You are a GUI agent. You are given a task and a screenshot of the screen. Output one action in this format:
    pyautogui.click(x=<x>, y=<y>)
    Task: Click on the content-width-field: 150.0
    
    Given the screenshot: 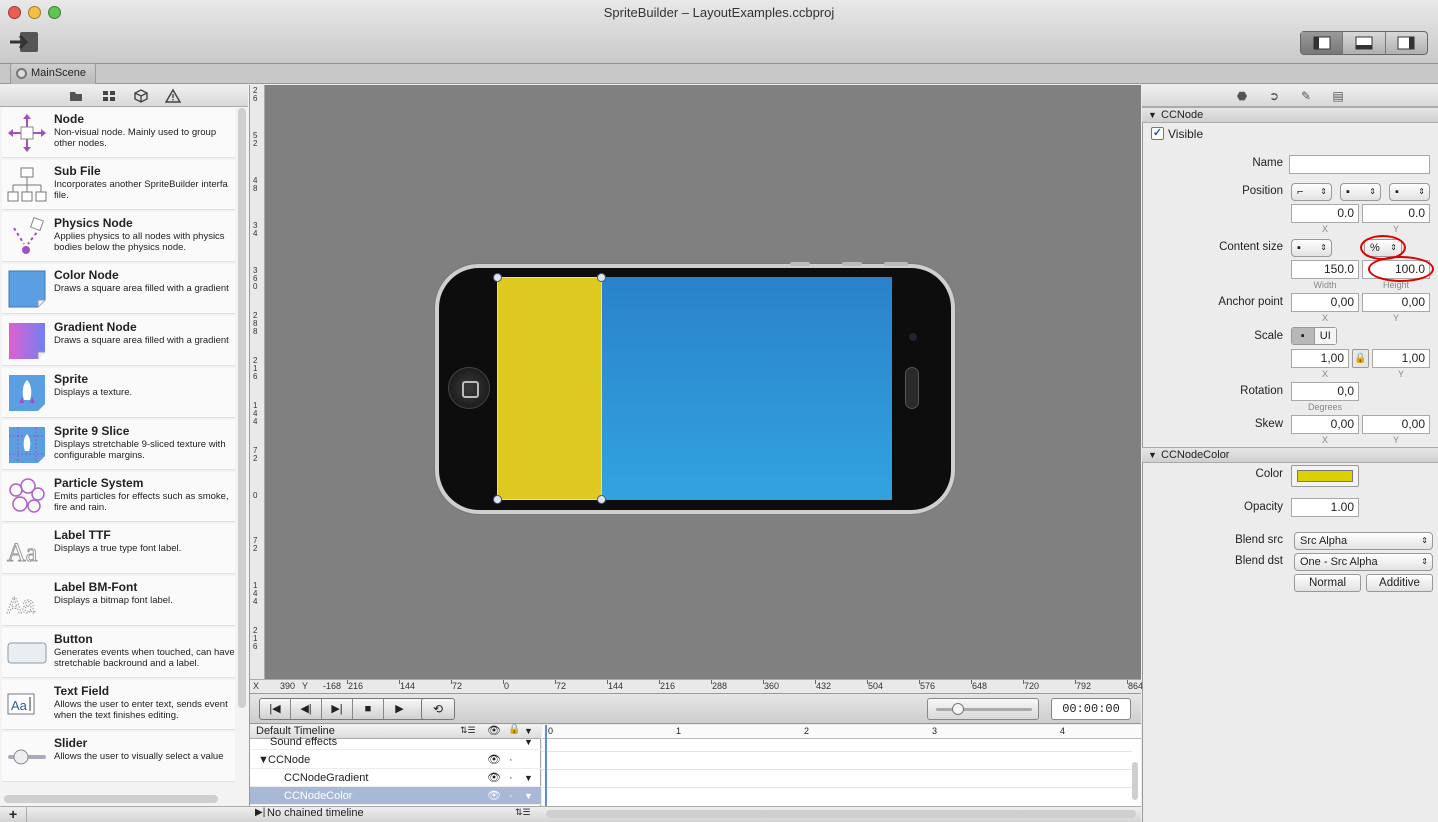 What is the action you would take?
    pyautogui.click(x=1325, y=269)
    